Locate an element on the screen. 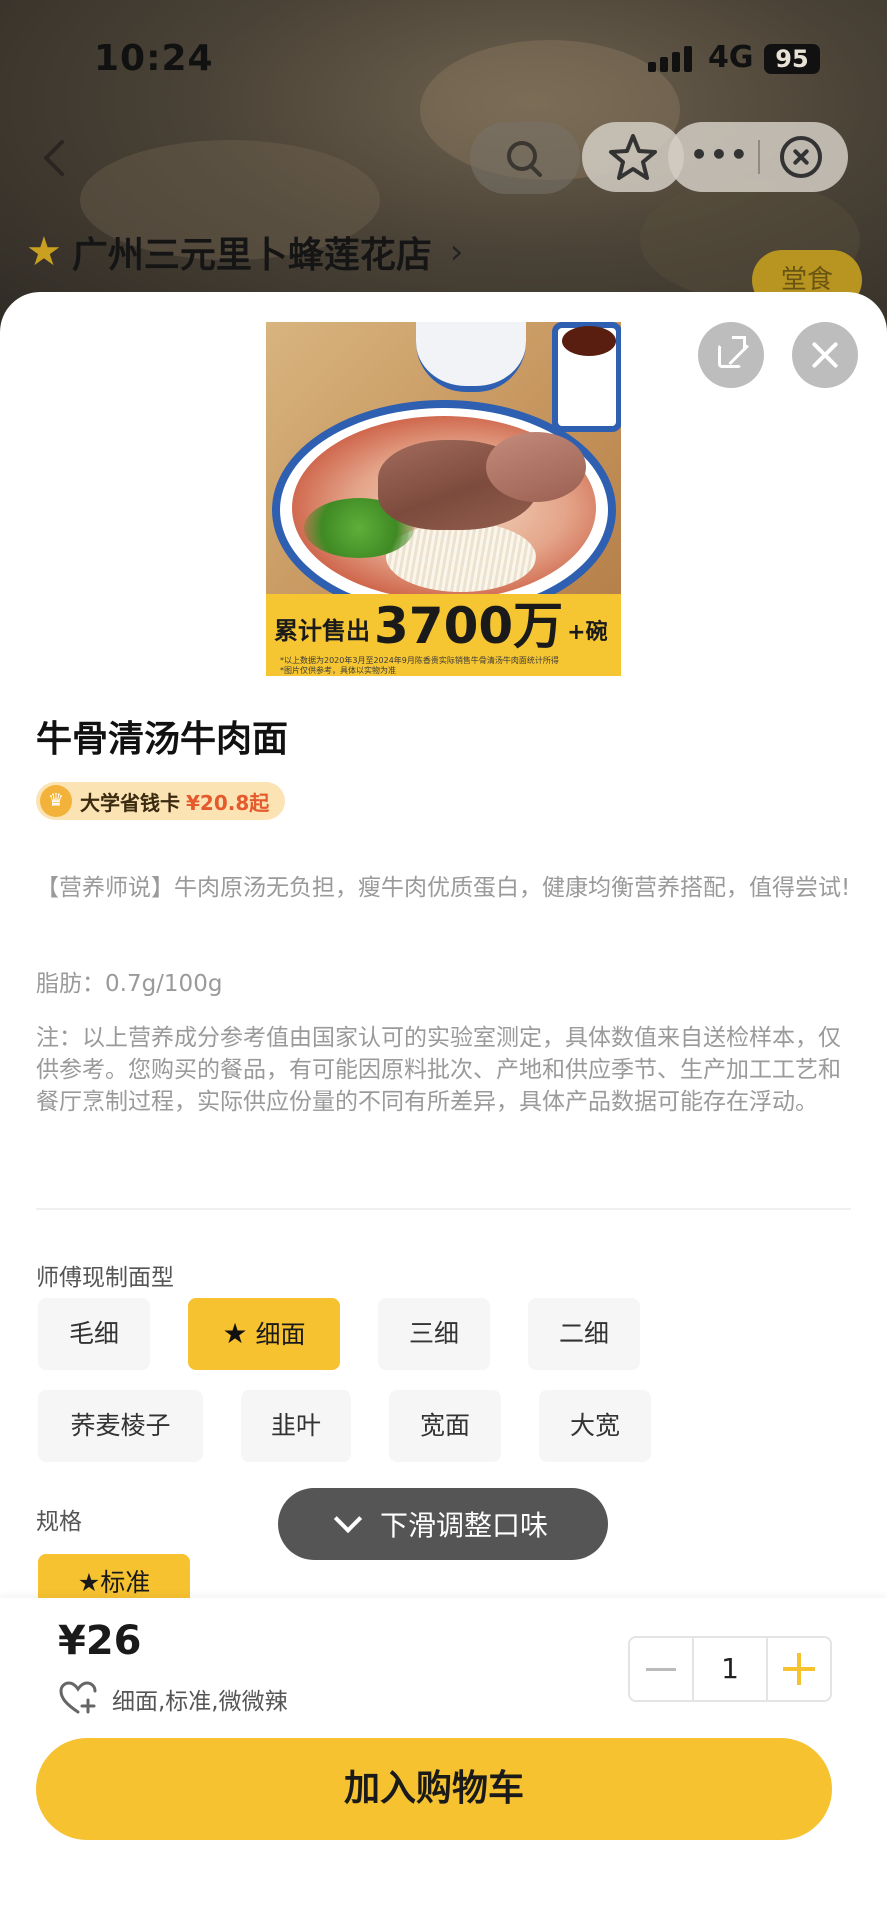 The width and height of the screenshot is (887, 1920). noodle-option: 韭叶 is located at coordinates (296, 1426).